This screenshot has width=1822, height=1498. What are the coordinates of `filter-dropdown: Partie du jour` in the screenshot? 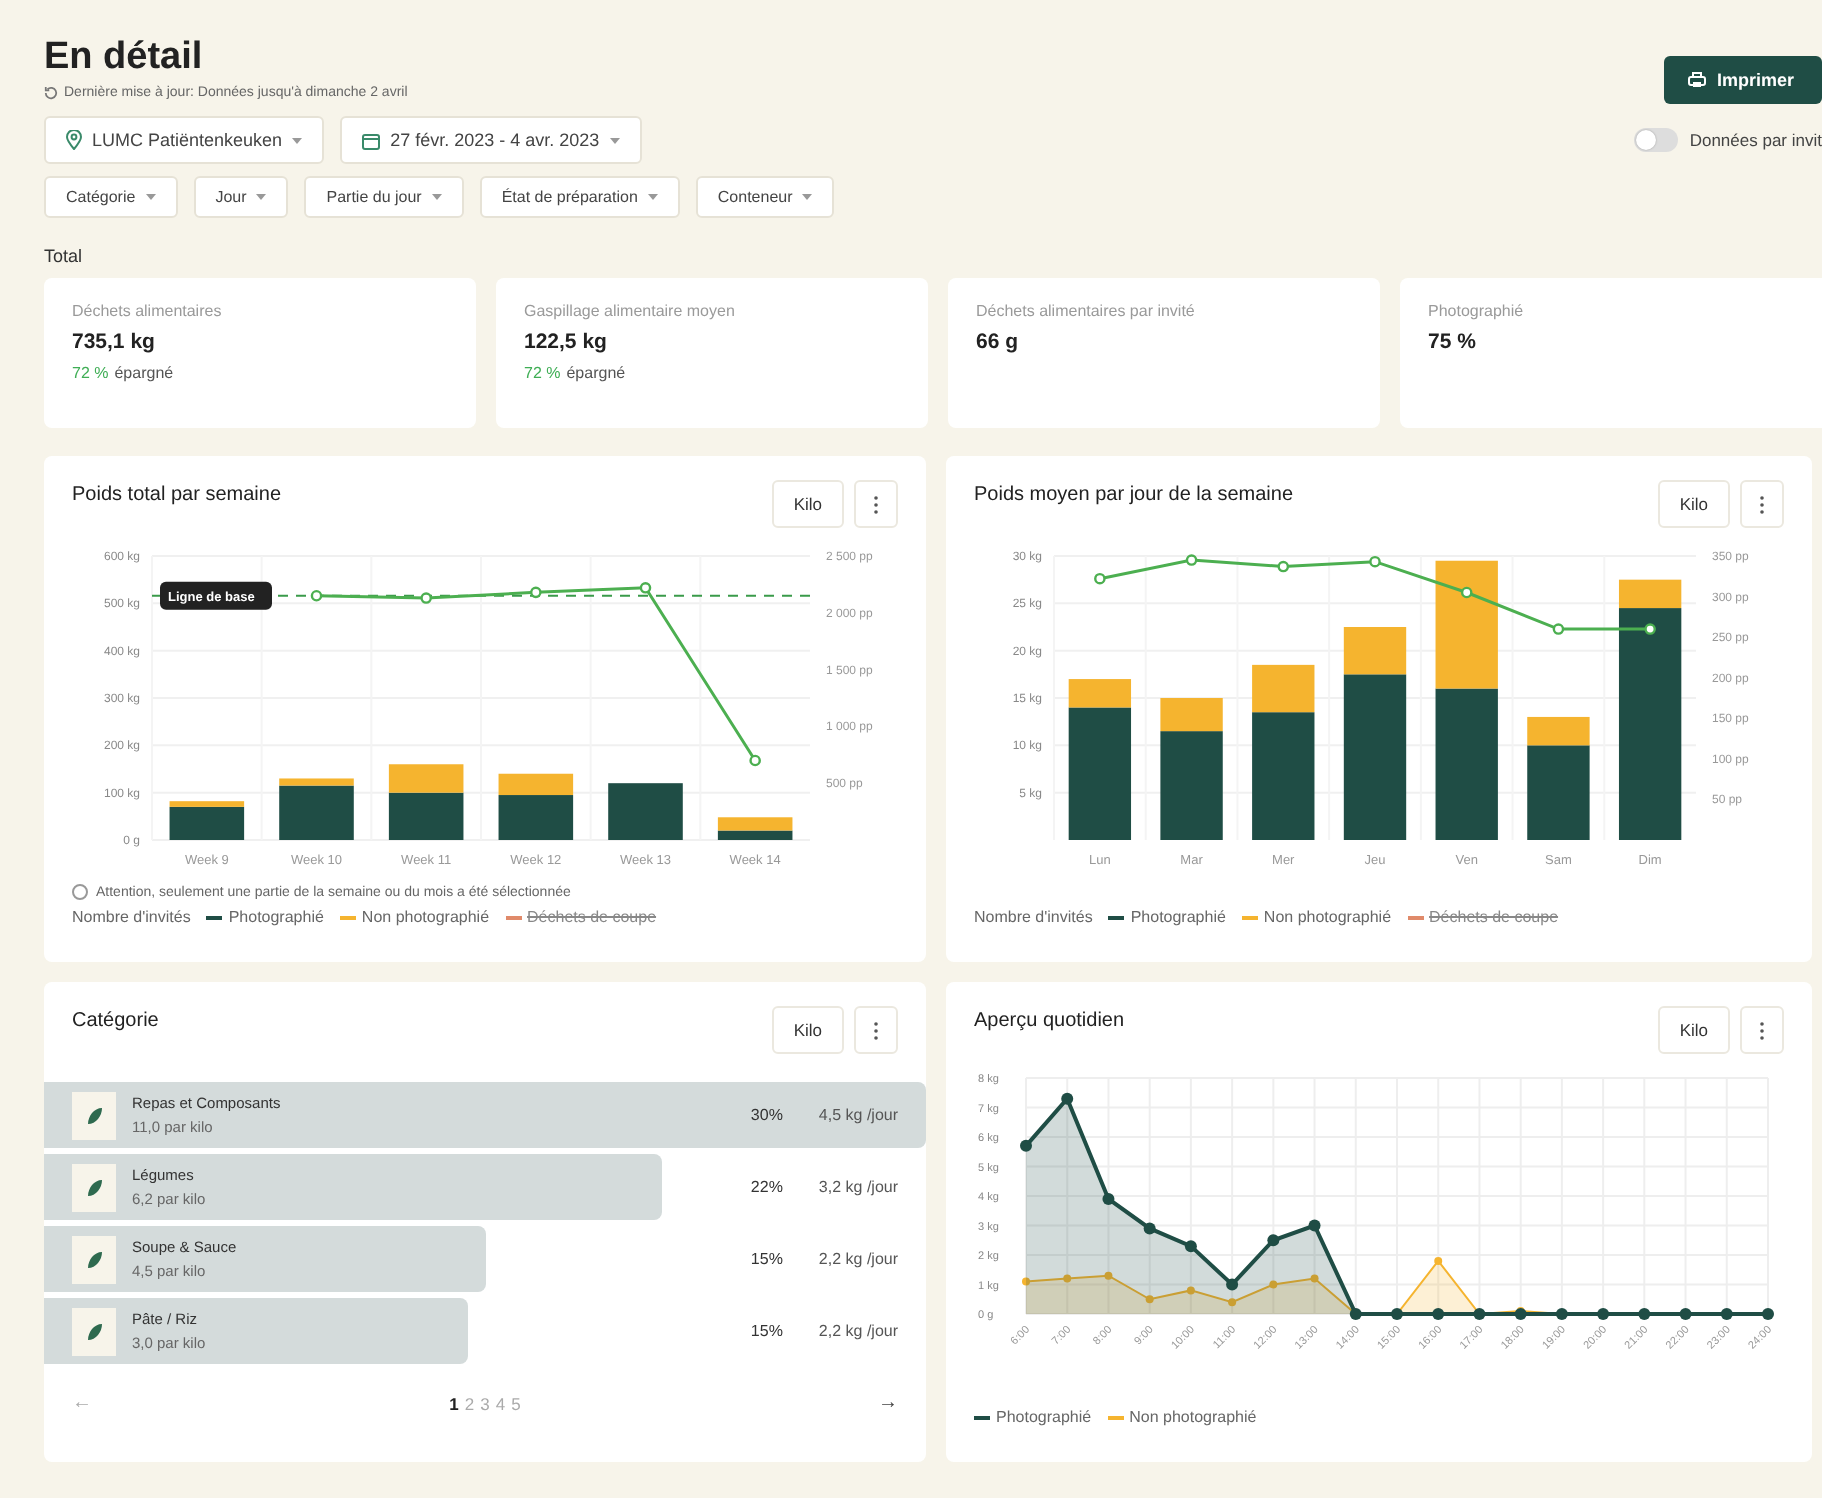 It's located at (384, 197).